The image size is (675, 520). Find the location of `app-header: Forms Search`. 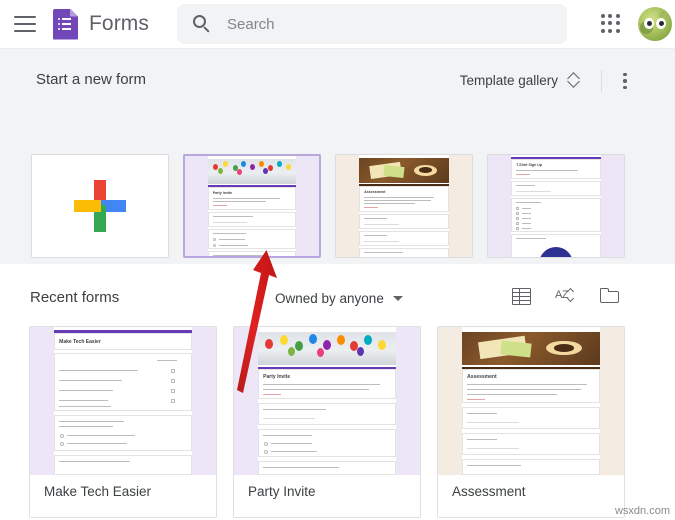

app-header: Forms Search is located at coordinates (337, 24).